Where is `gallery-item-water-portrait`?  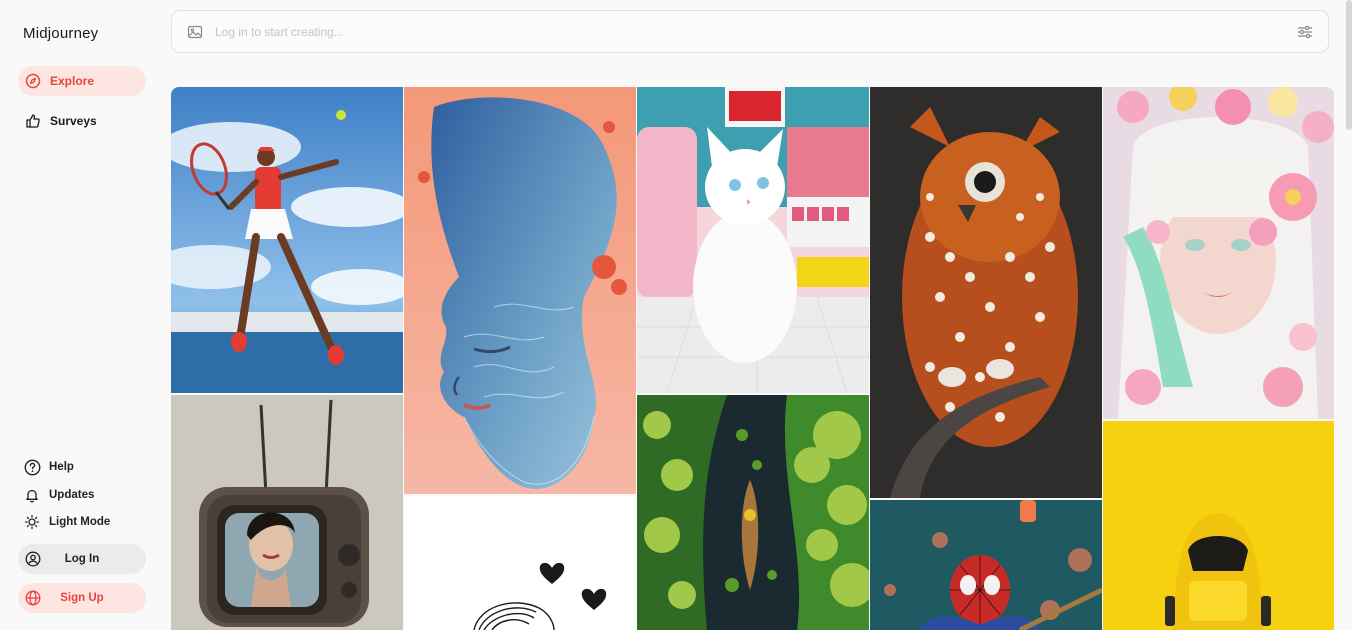
gallery-item-water-portrait is located at coordinates (520, 290).